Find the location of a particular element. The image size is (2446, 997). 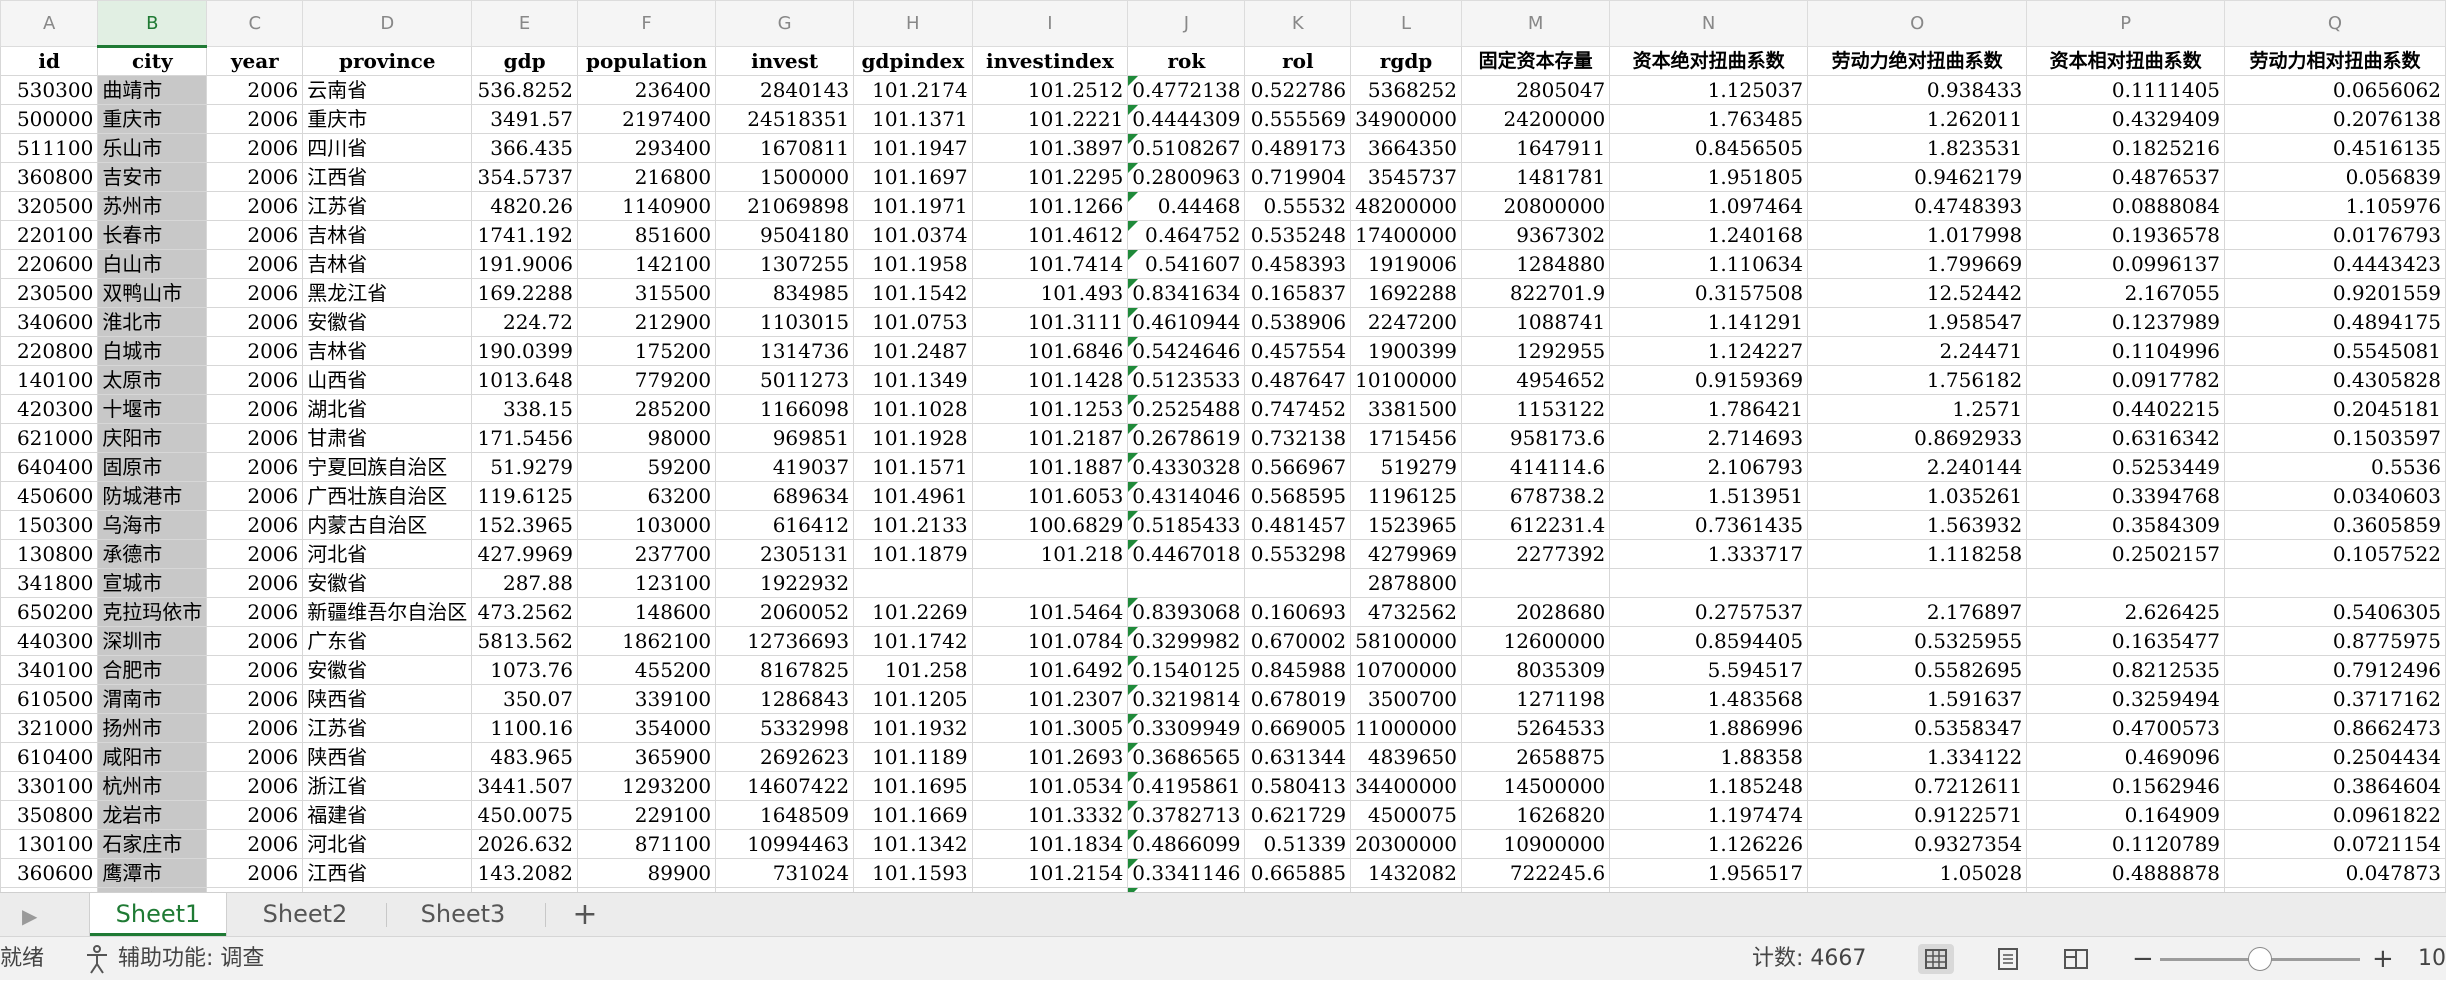

table-cell: 58100000 is located at coordinates (1406, 641).